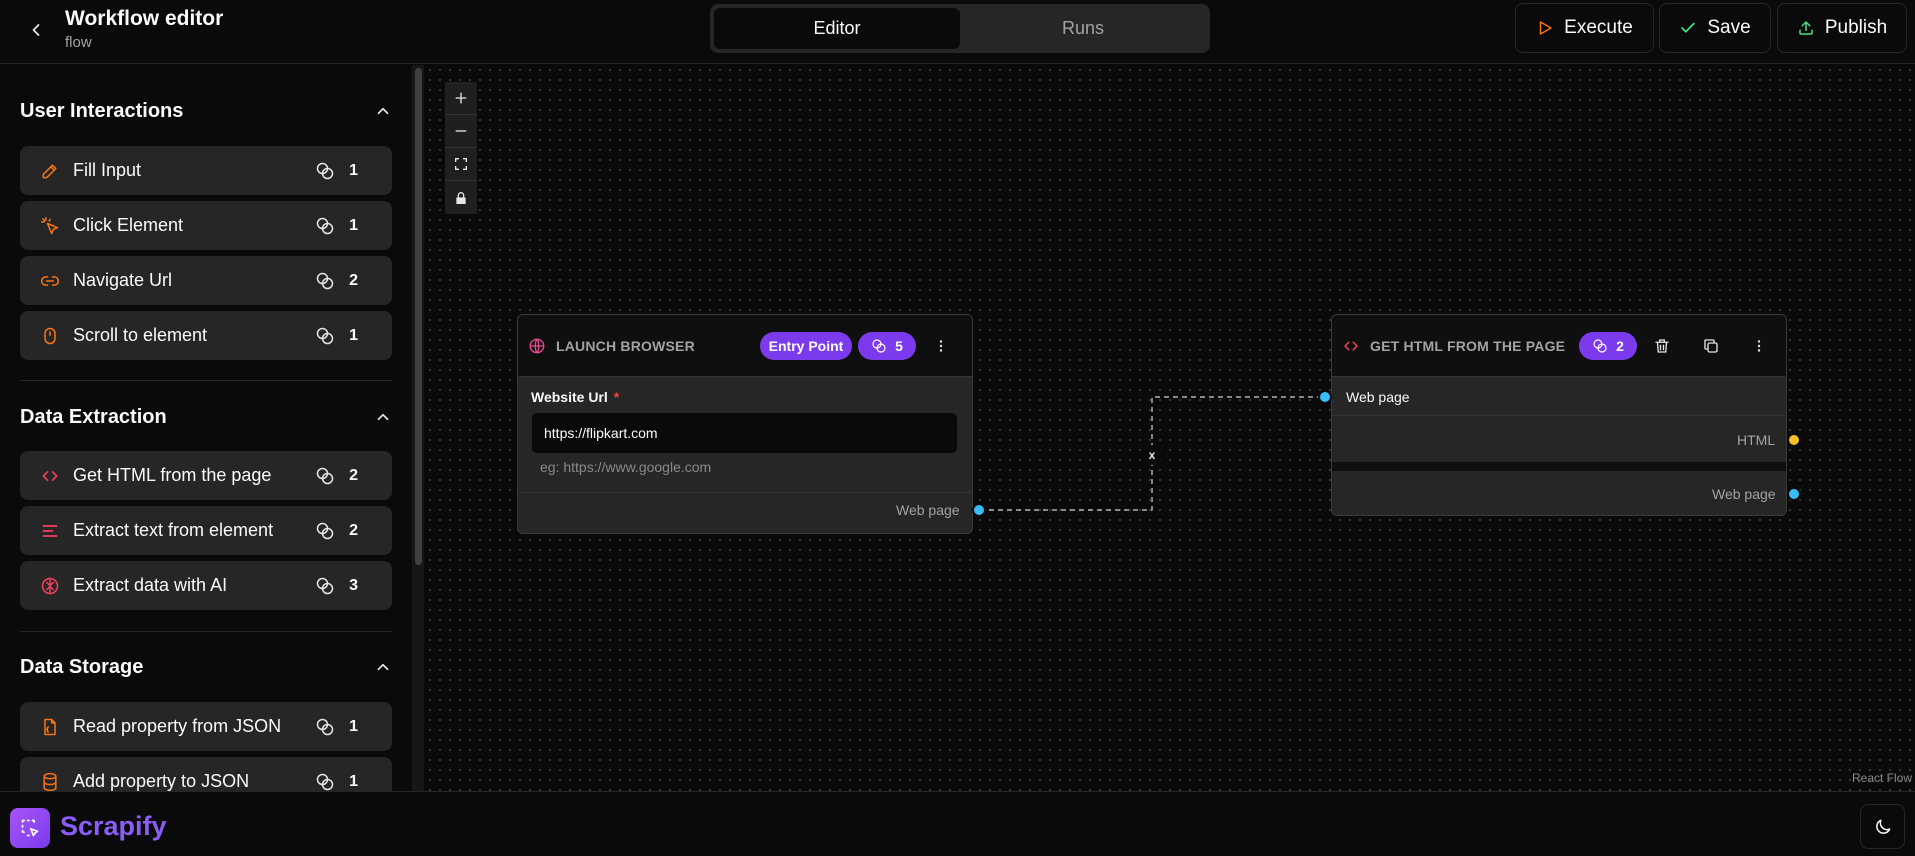 The image size is (1915, 856). Describe the element at coordinates (336, 586) in the screenshot. I see `credit-count: 3` at that location.